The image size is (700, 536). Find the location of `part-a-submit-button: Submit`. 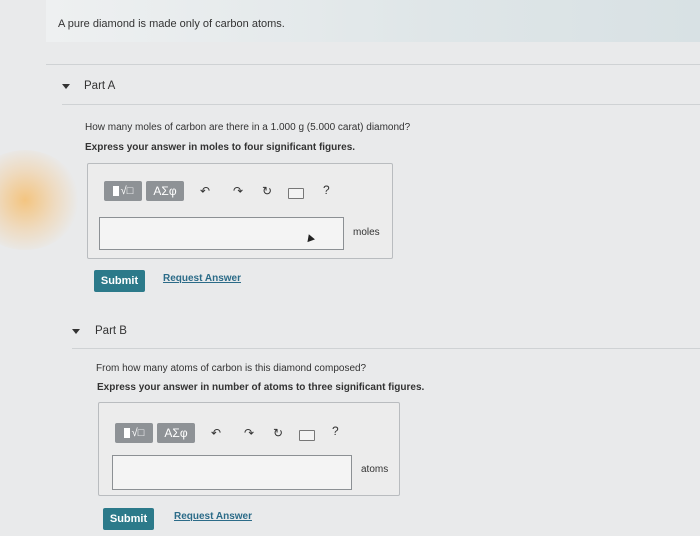

part-a-submit-button: Submit is located at coordinates (119, 281).